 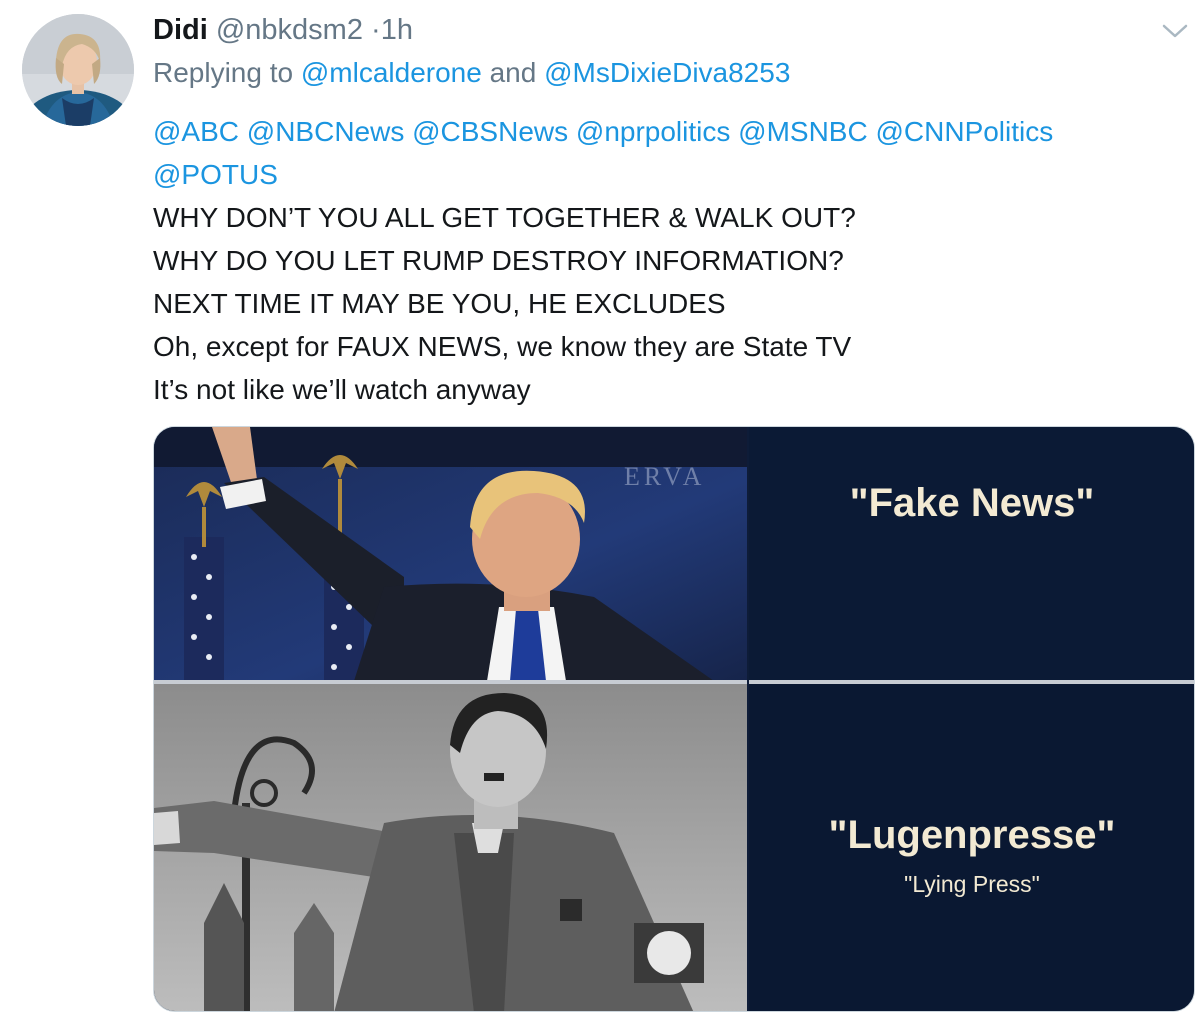 What do you see at coordinates (180, 30) in the screenshot?
I see `display-name: Didi` at bounding box center [180, 30].